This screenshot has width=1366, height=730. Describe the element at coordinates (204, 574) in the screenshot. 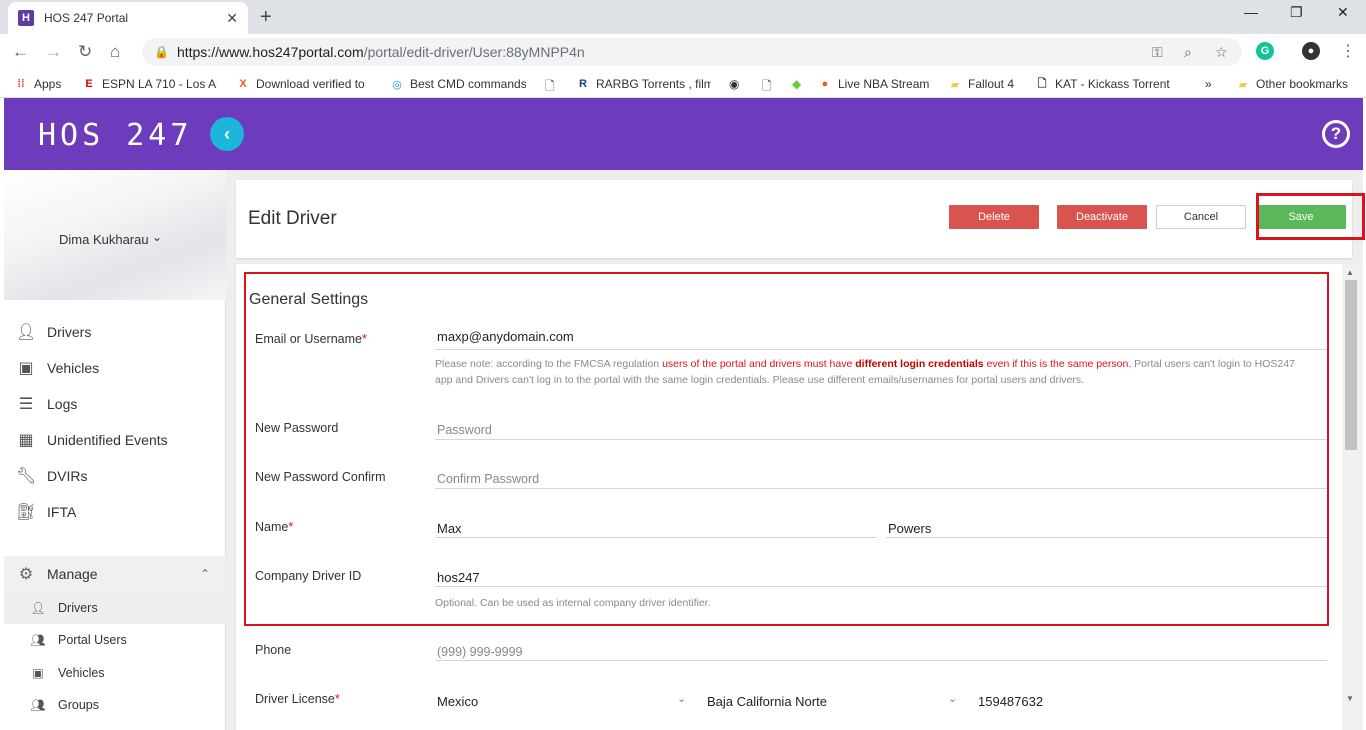

I see `chevron-up-icon: ⌃` at that location.